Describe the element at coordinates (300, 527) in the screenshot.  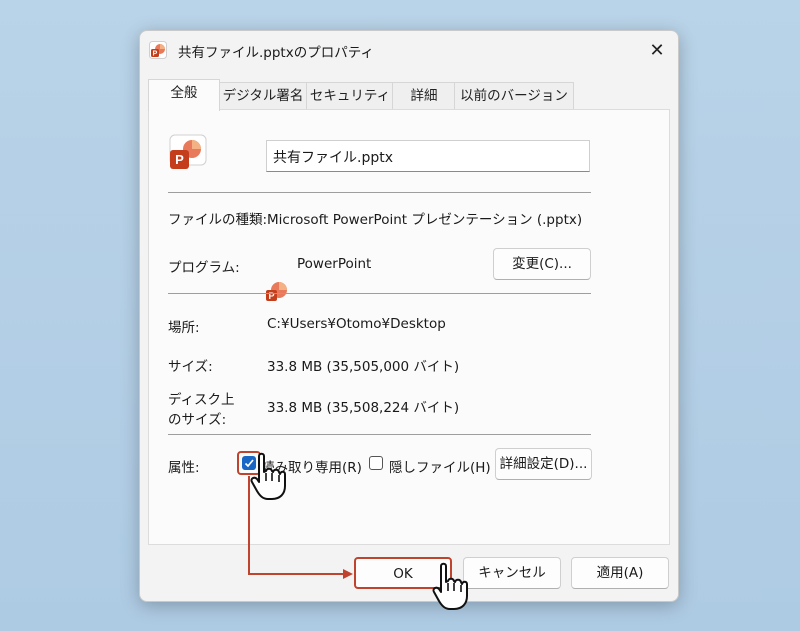
I see `annotation-arrow` at that location.